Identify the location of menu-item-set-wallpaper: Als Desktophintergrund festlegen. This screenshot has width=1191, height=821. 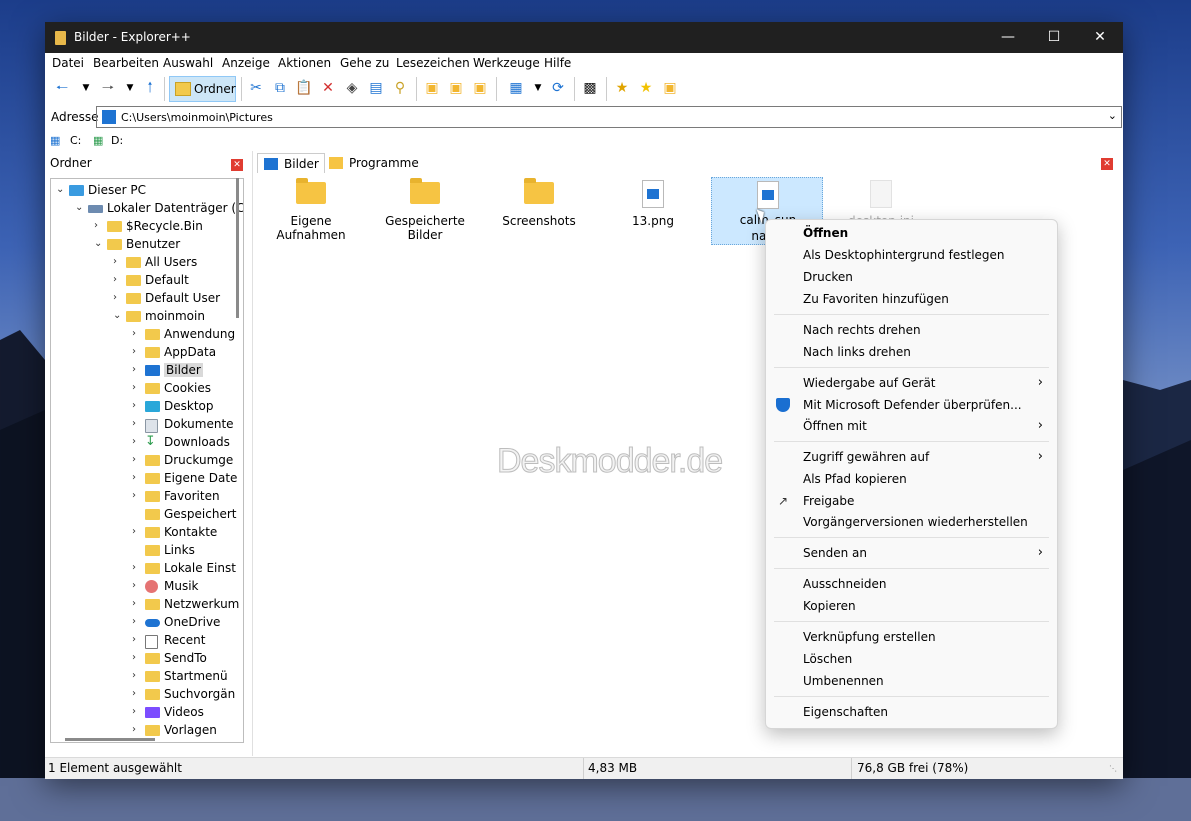
(923, 255).